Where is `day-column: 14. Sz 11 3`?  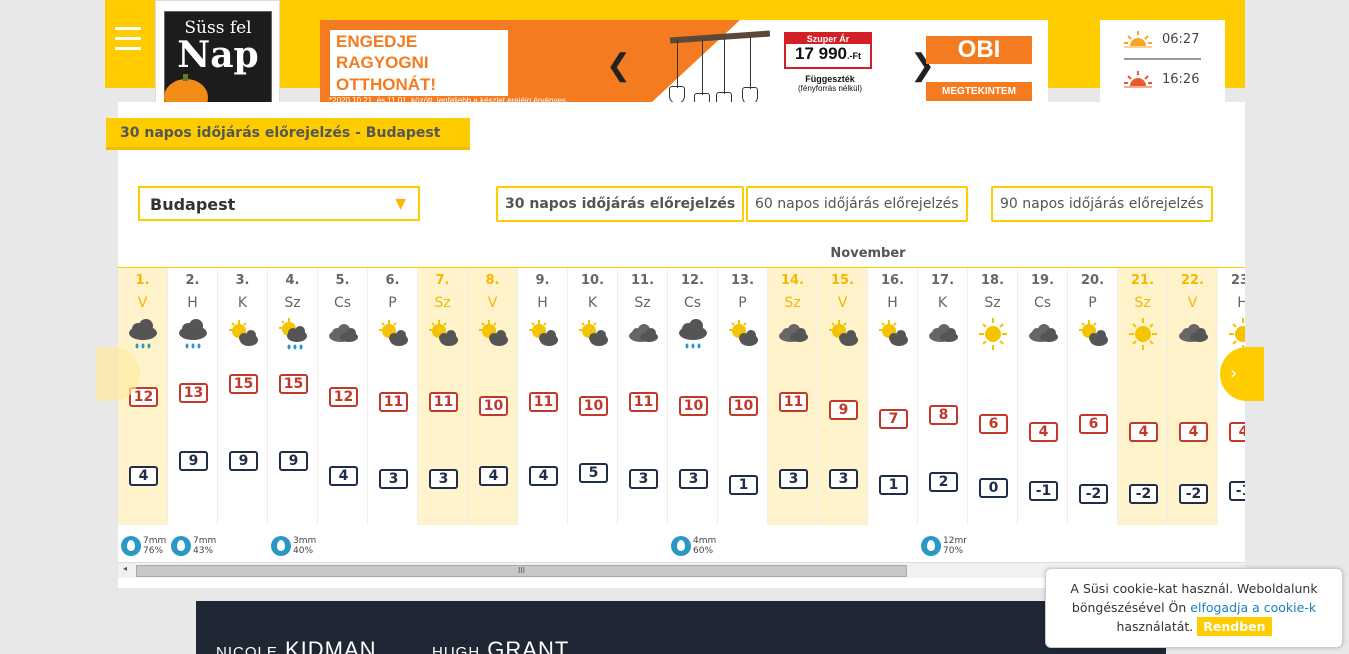
day-column: 14. Sz 11 3 is located at coordinates (793, 396).